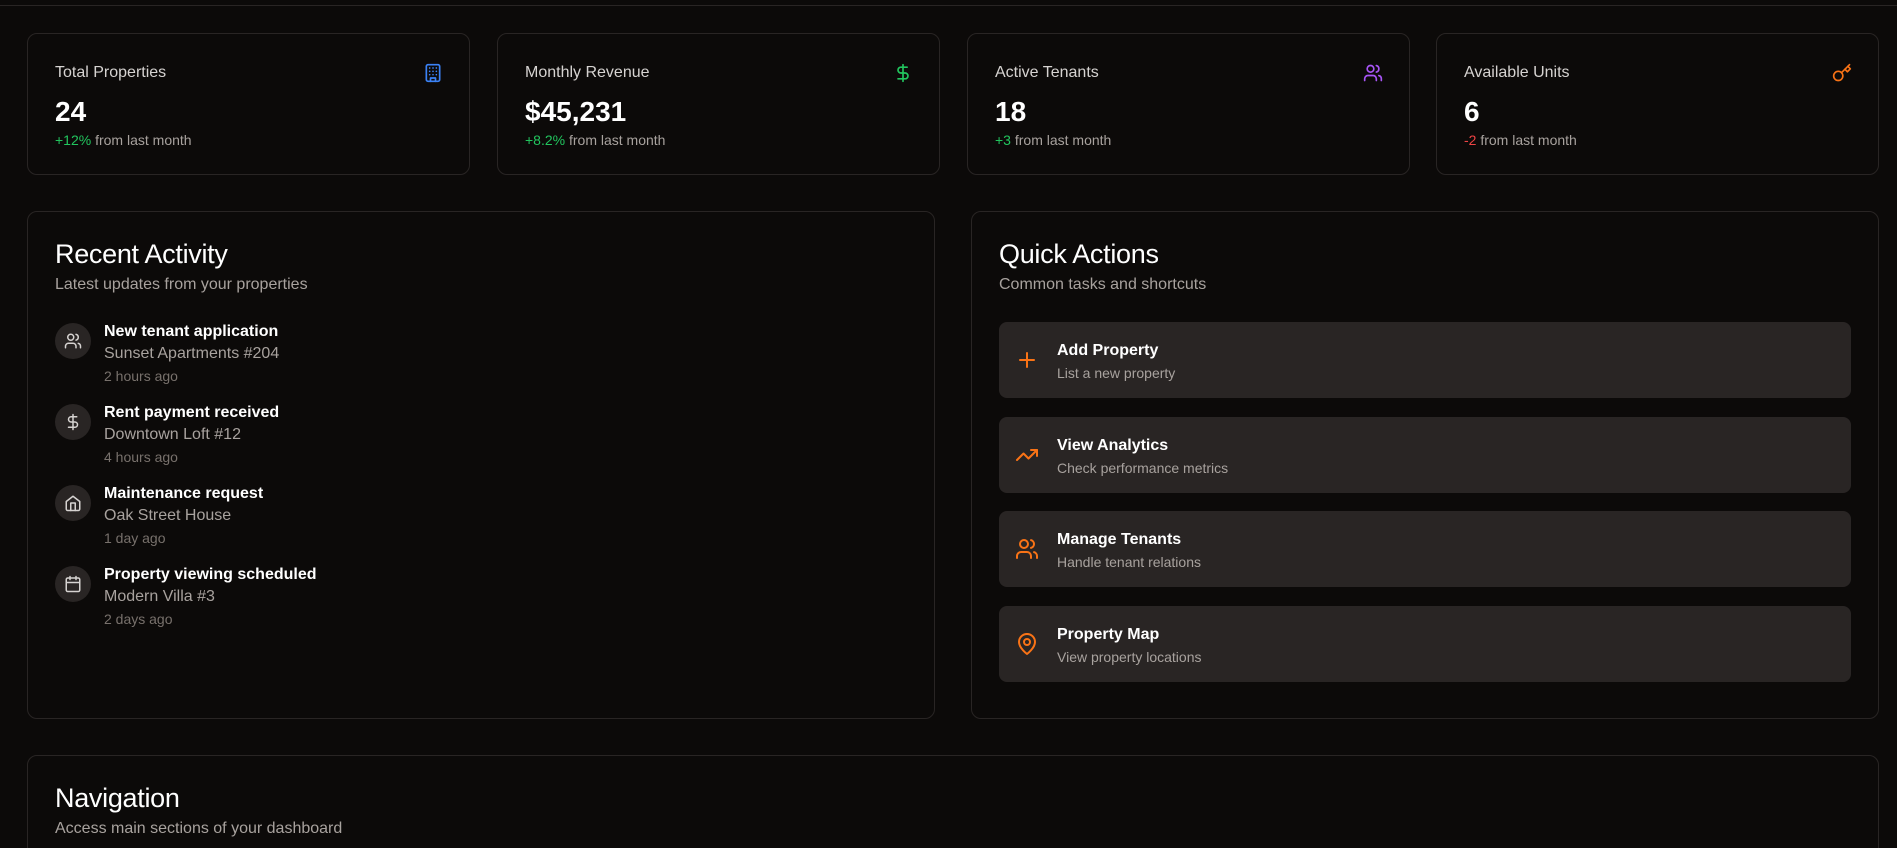  What do you see at coordinates (73, 584) in the screenshot?
I see `calendar-icon` at bounding box center [73, 584].